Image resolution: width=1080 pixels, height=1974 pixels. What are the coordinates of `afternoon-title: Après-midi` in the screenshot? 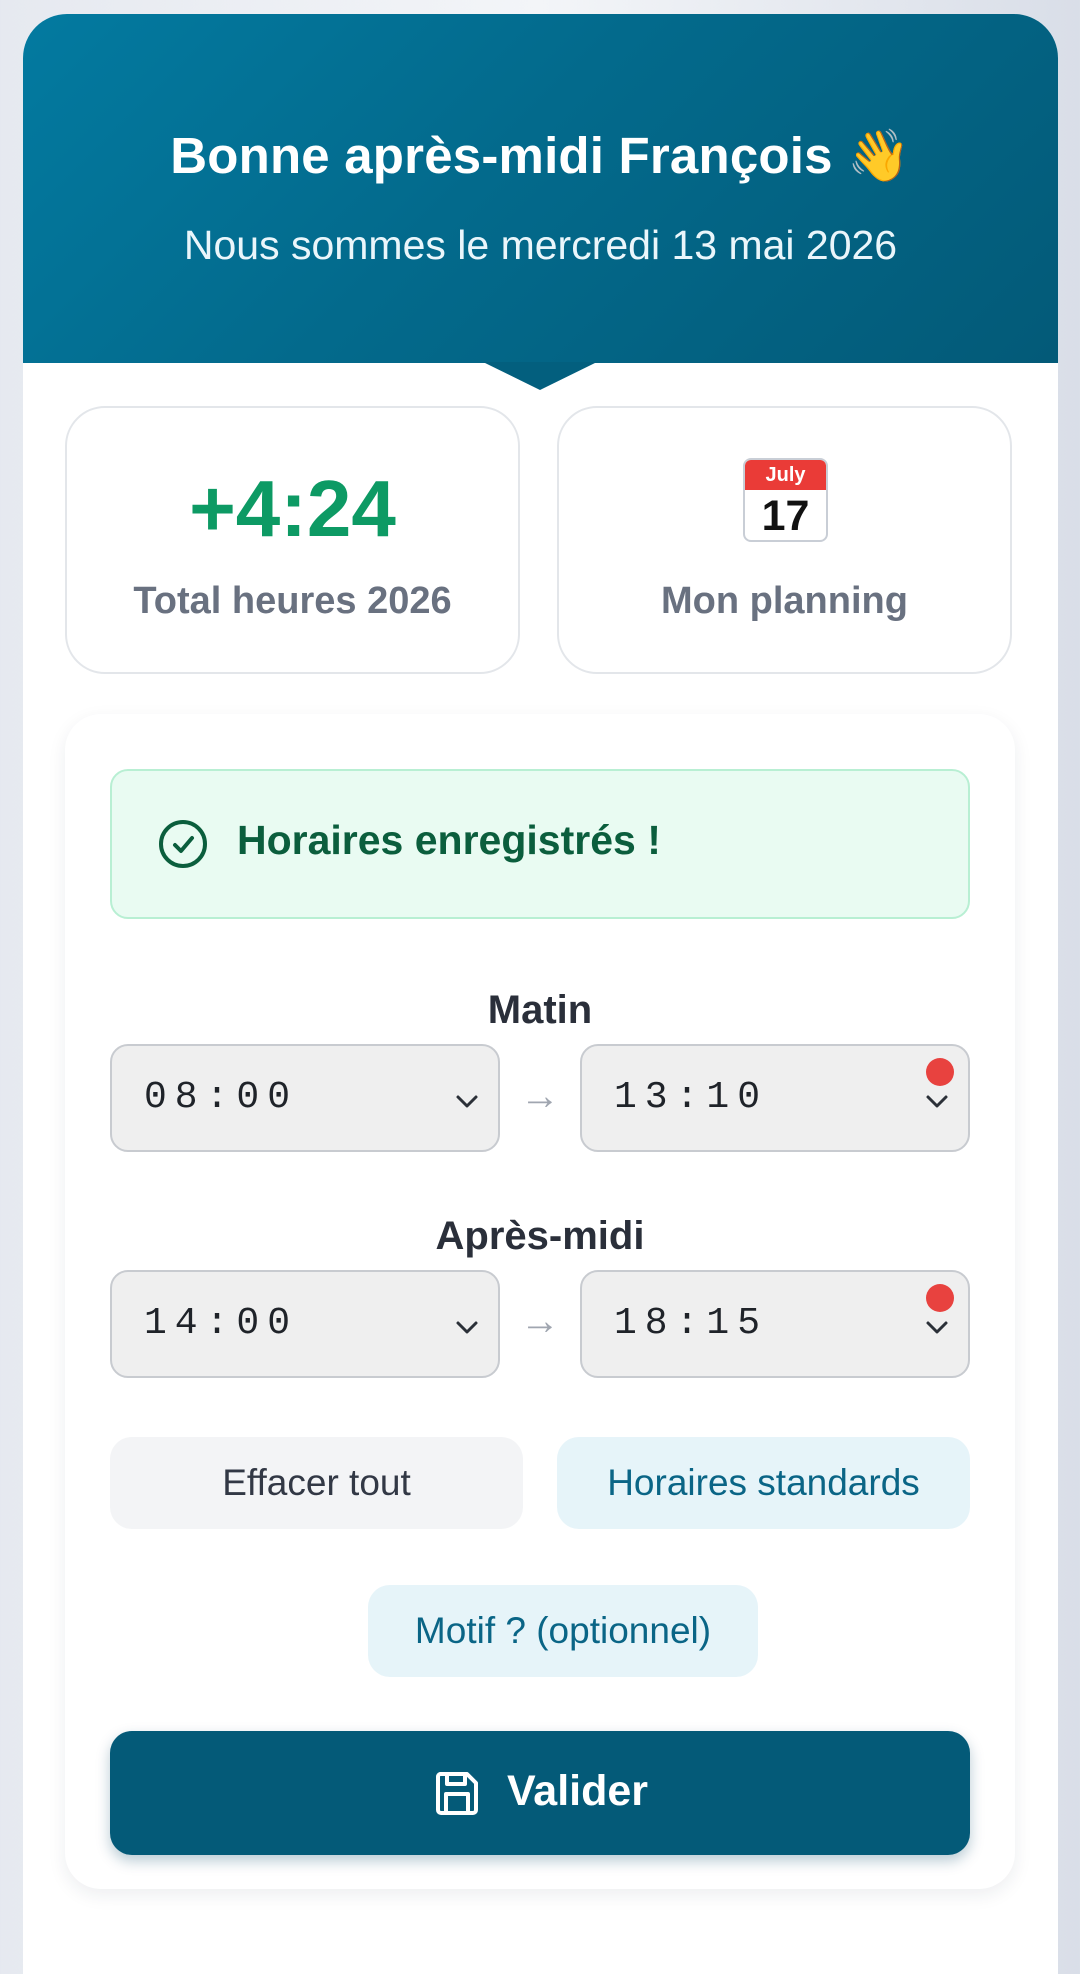 It's located at (540, 1236).